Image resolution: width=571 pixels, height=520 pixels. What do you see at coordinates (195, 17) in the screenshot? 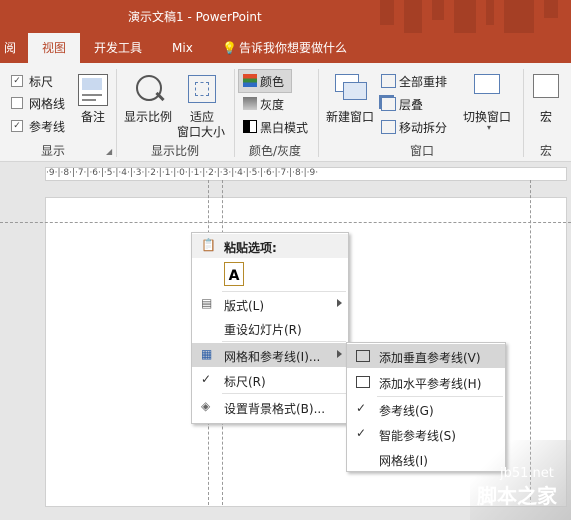
I see `window-title: 演示文稿1 - PowerPoint` at bounding box center [195, 17].